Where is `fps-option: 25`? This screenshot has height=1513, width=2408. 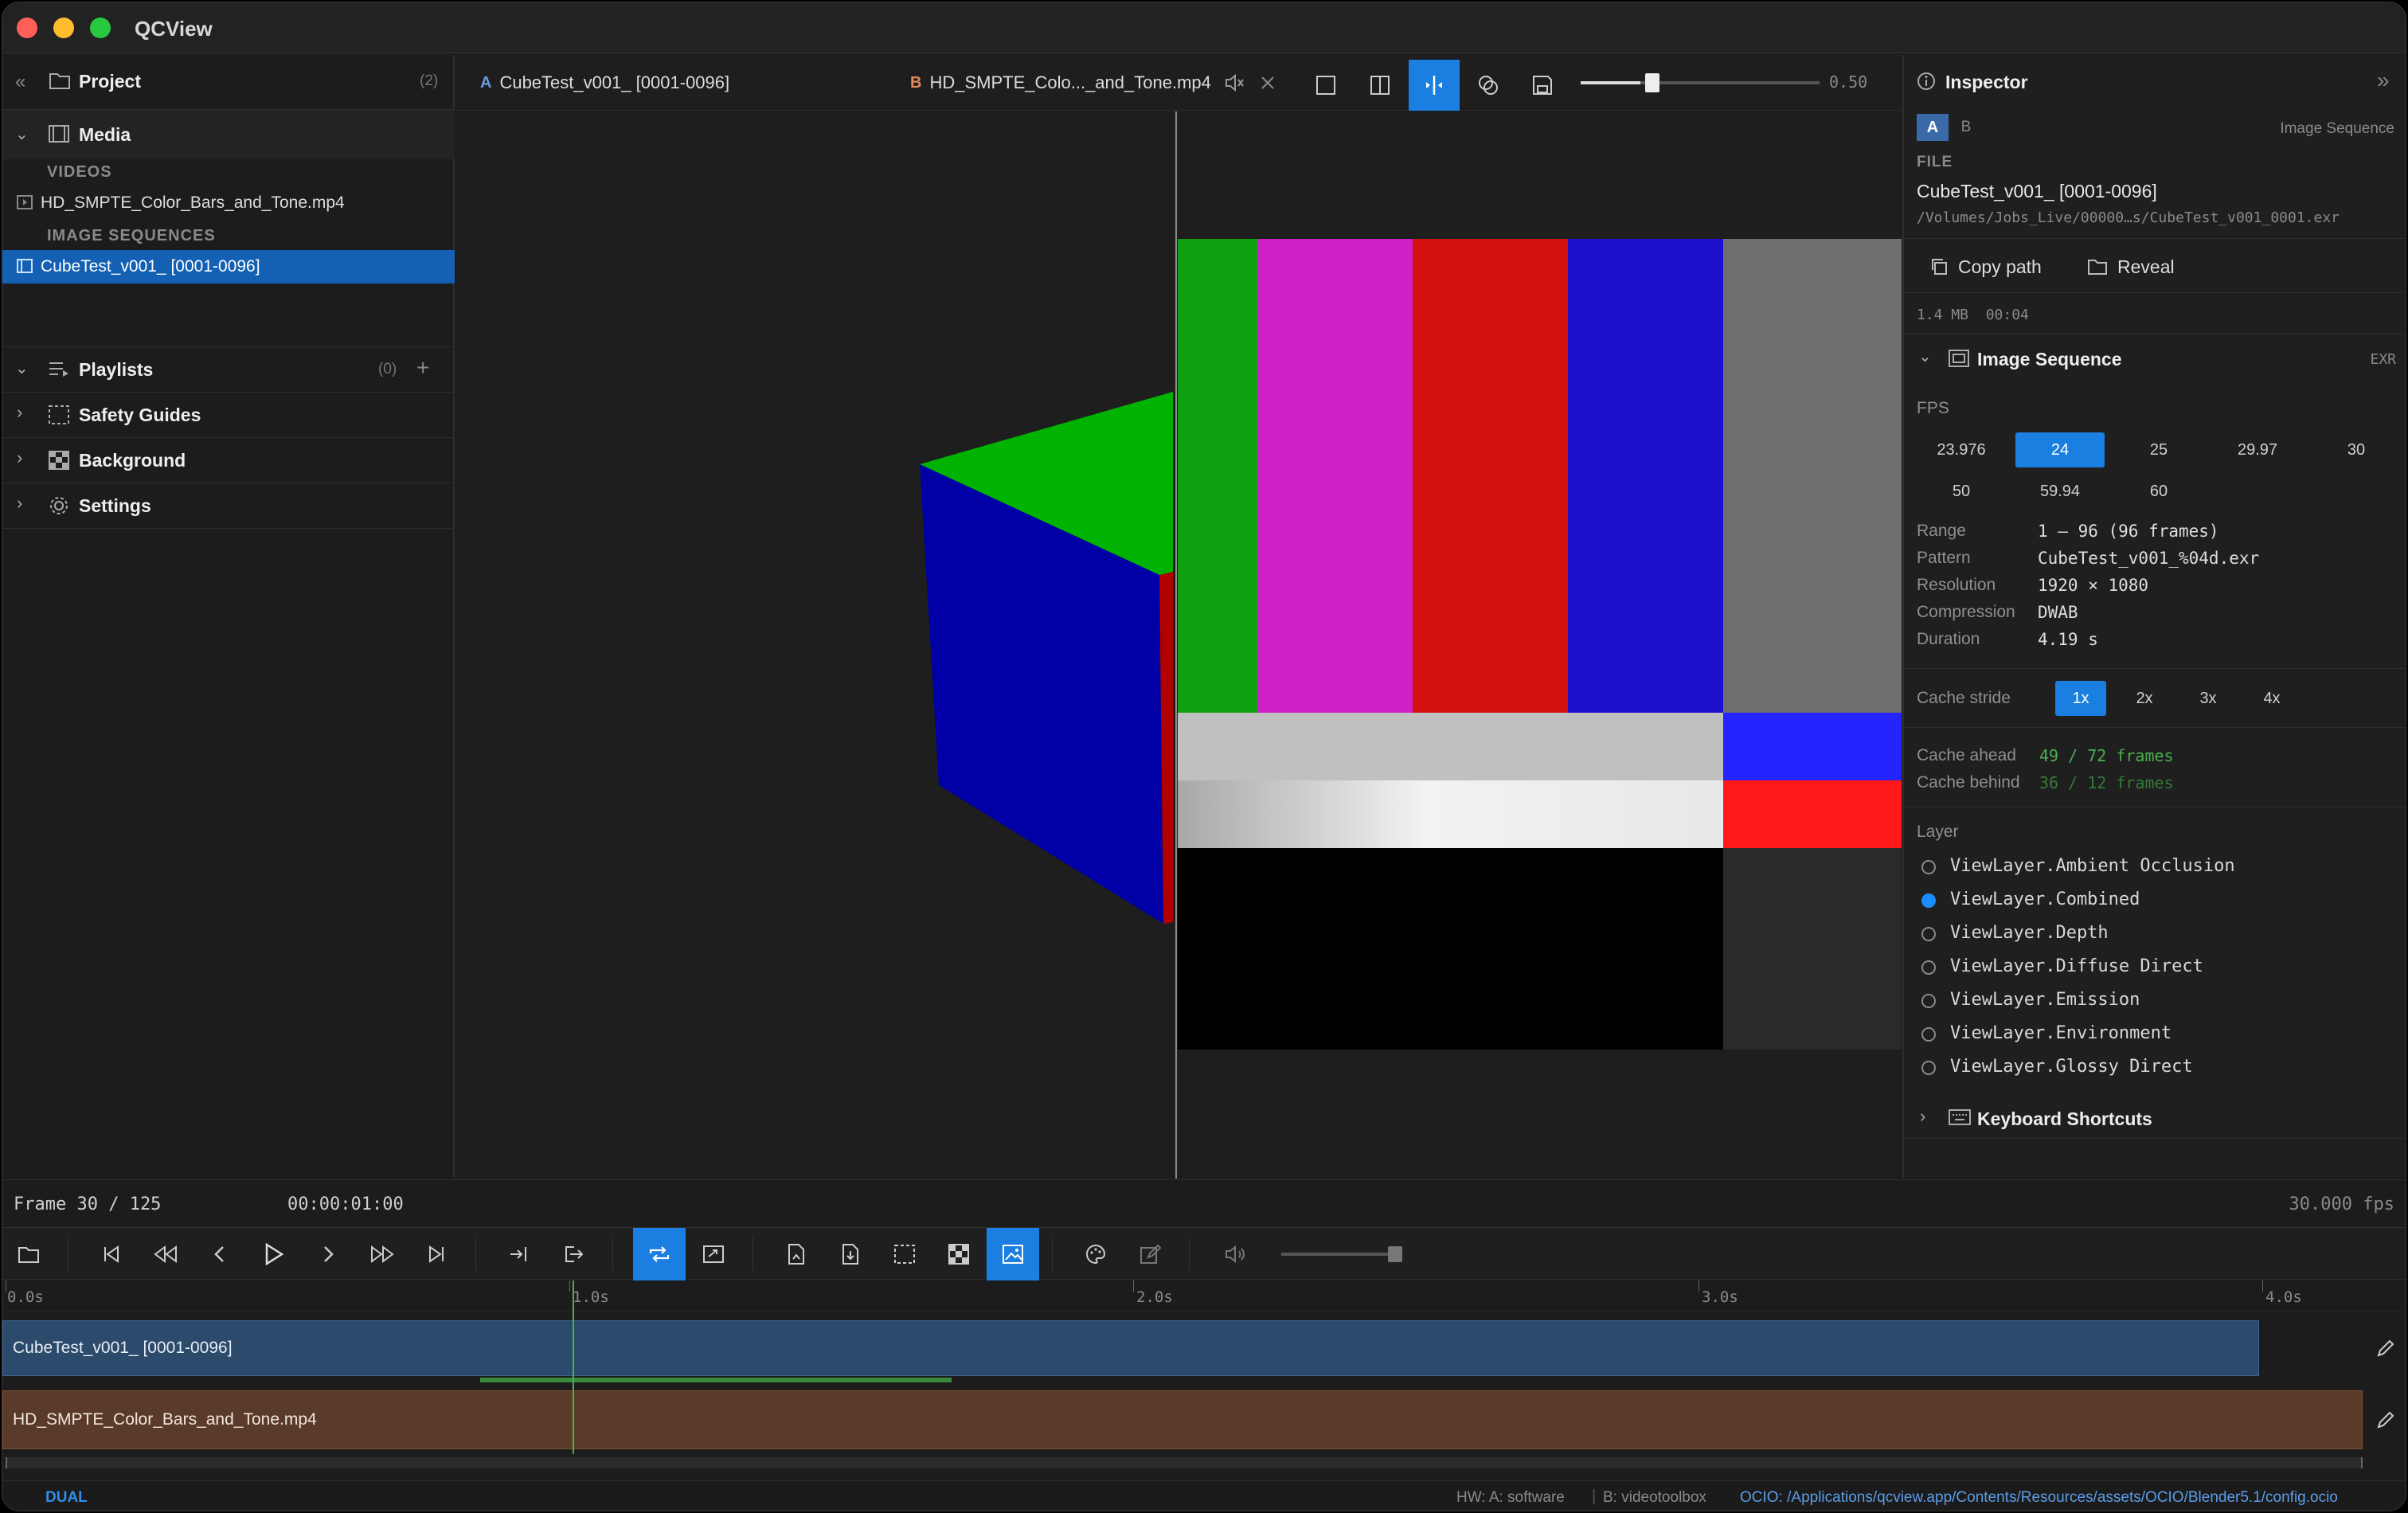 fps-option: 25 is located at coordinates (2158, 450).